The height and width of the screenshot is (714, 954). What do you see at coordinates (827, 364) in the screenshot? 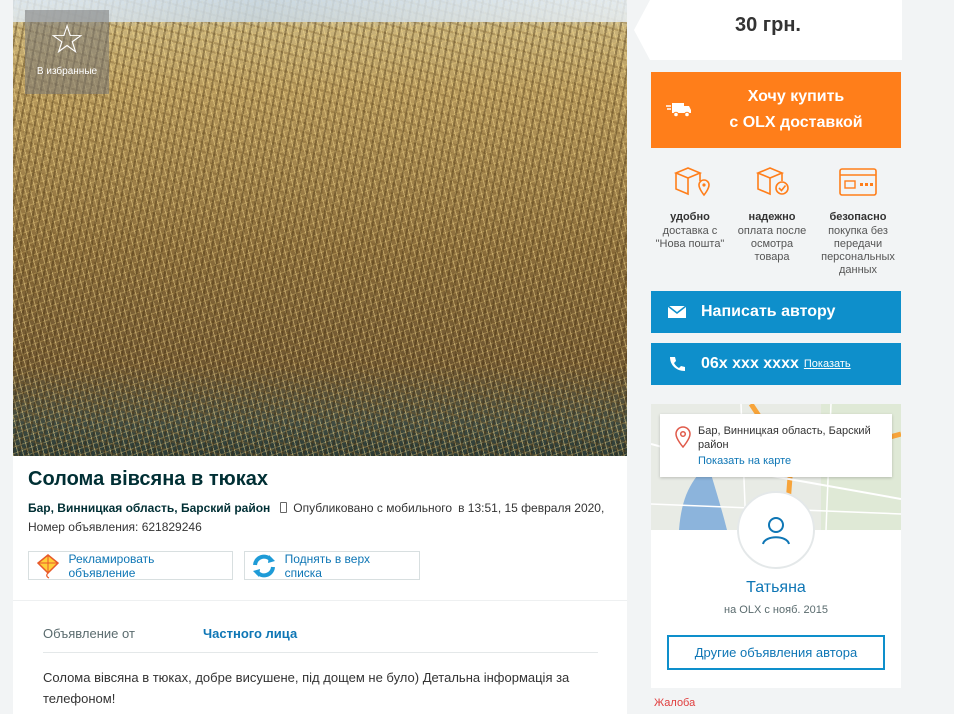
I see `show-phone-link: Показать` at bounding box center [827, 364].